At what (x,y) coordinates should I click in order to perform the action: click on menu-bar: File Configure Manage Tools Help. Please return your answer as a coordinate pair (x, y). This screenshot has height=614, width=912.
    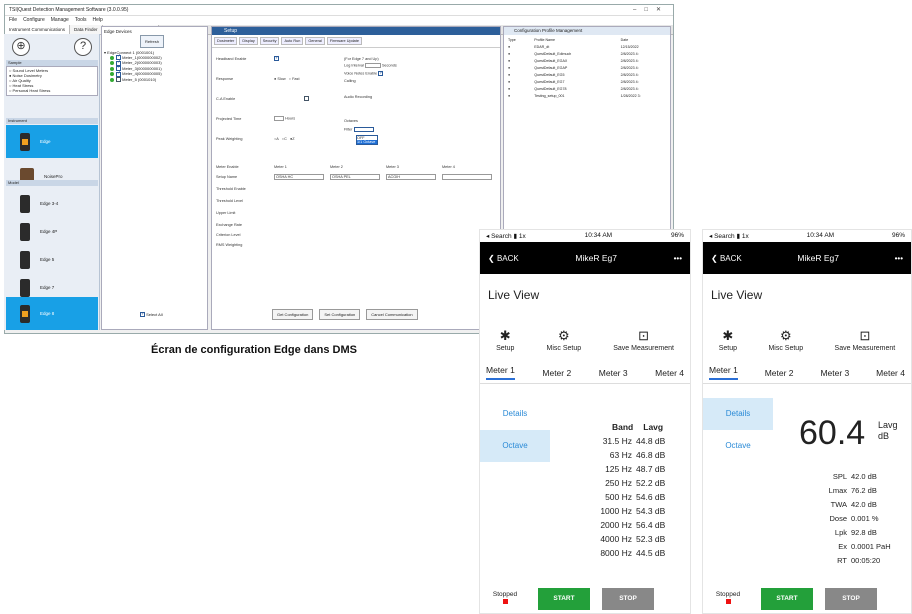
    Looking at the image, I should click on (339, 20).